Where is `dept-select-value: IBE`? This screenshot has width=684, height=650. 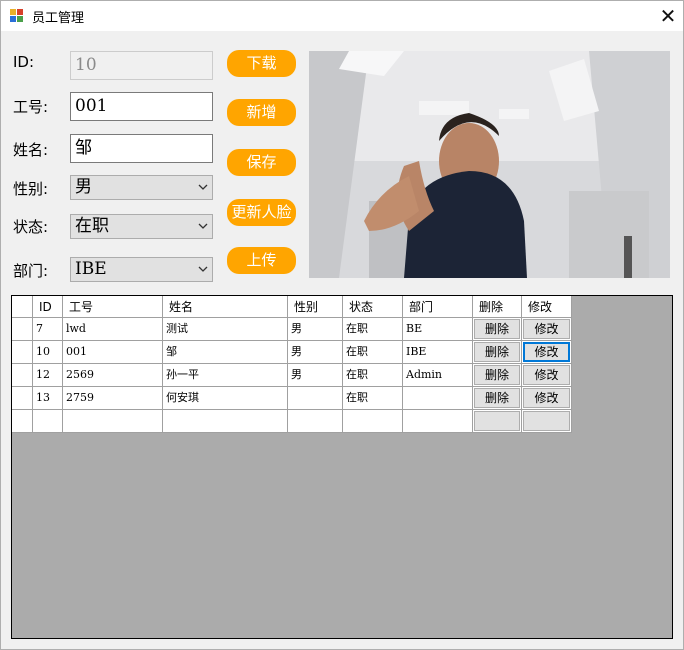 dept-select-value: IBE is located at coordinates (91, 269).